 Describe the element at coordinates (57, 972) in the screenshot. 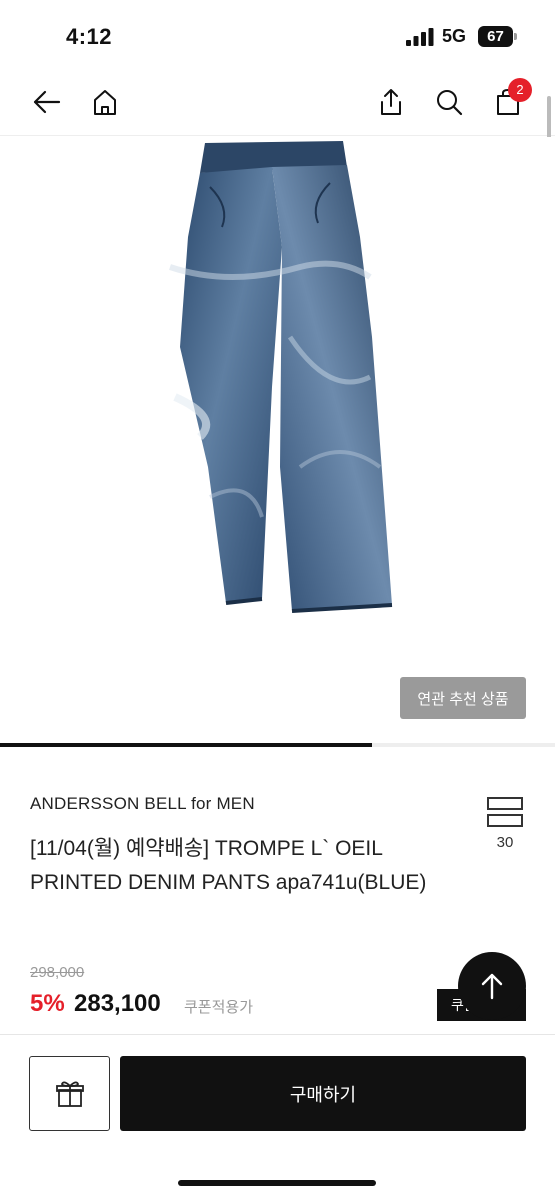

I see `original-price: 298,000` at that location.